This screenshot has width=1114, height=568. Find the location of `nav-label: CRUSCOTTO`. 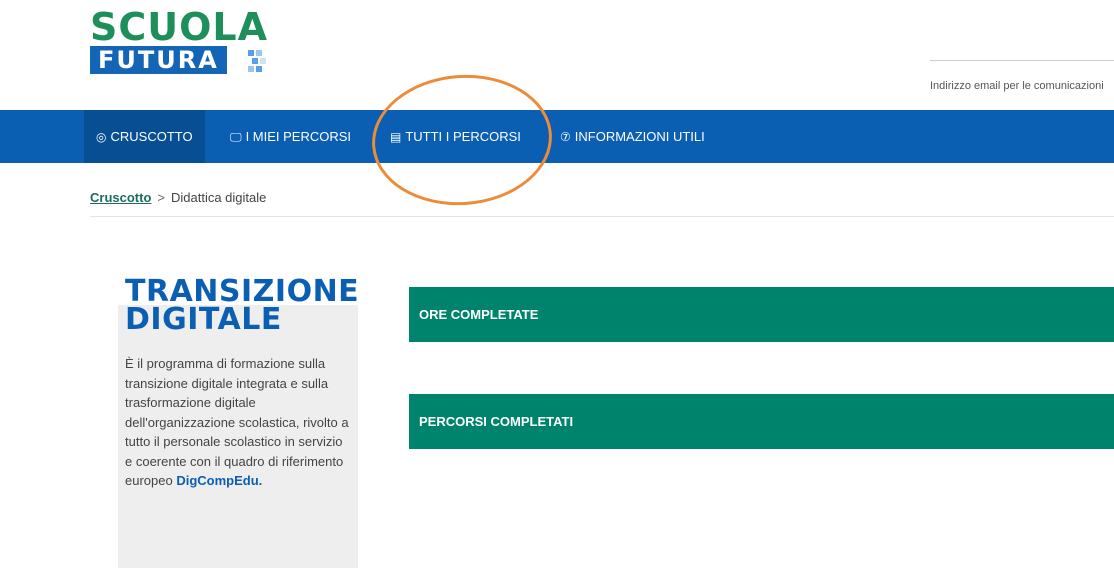

nav-label: CRUSCOTTO is located at coordinates (151, 136).